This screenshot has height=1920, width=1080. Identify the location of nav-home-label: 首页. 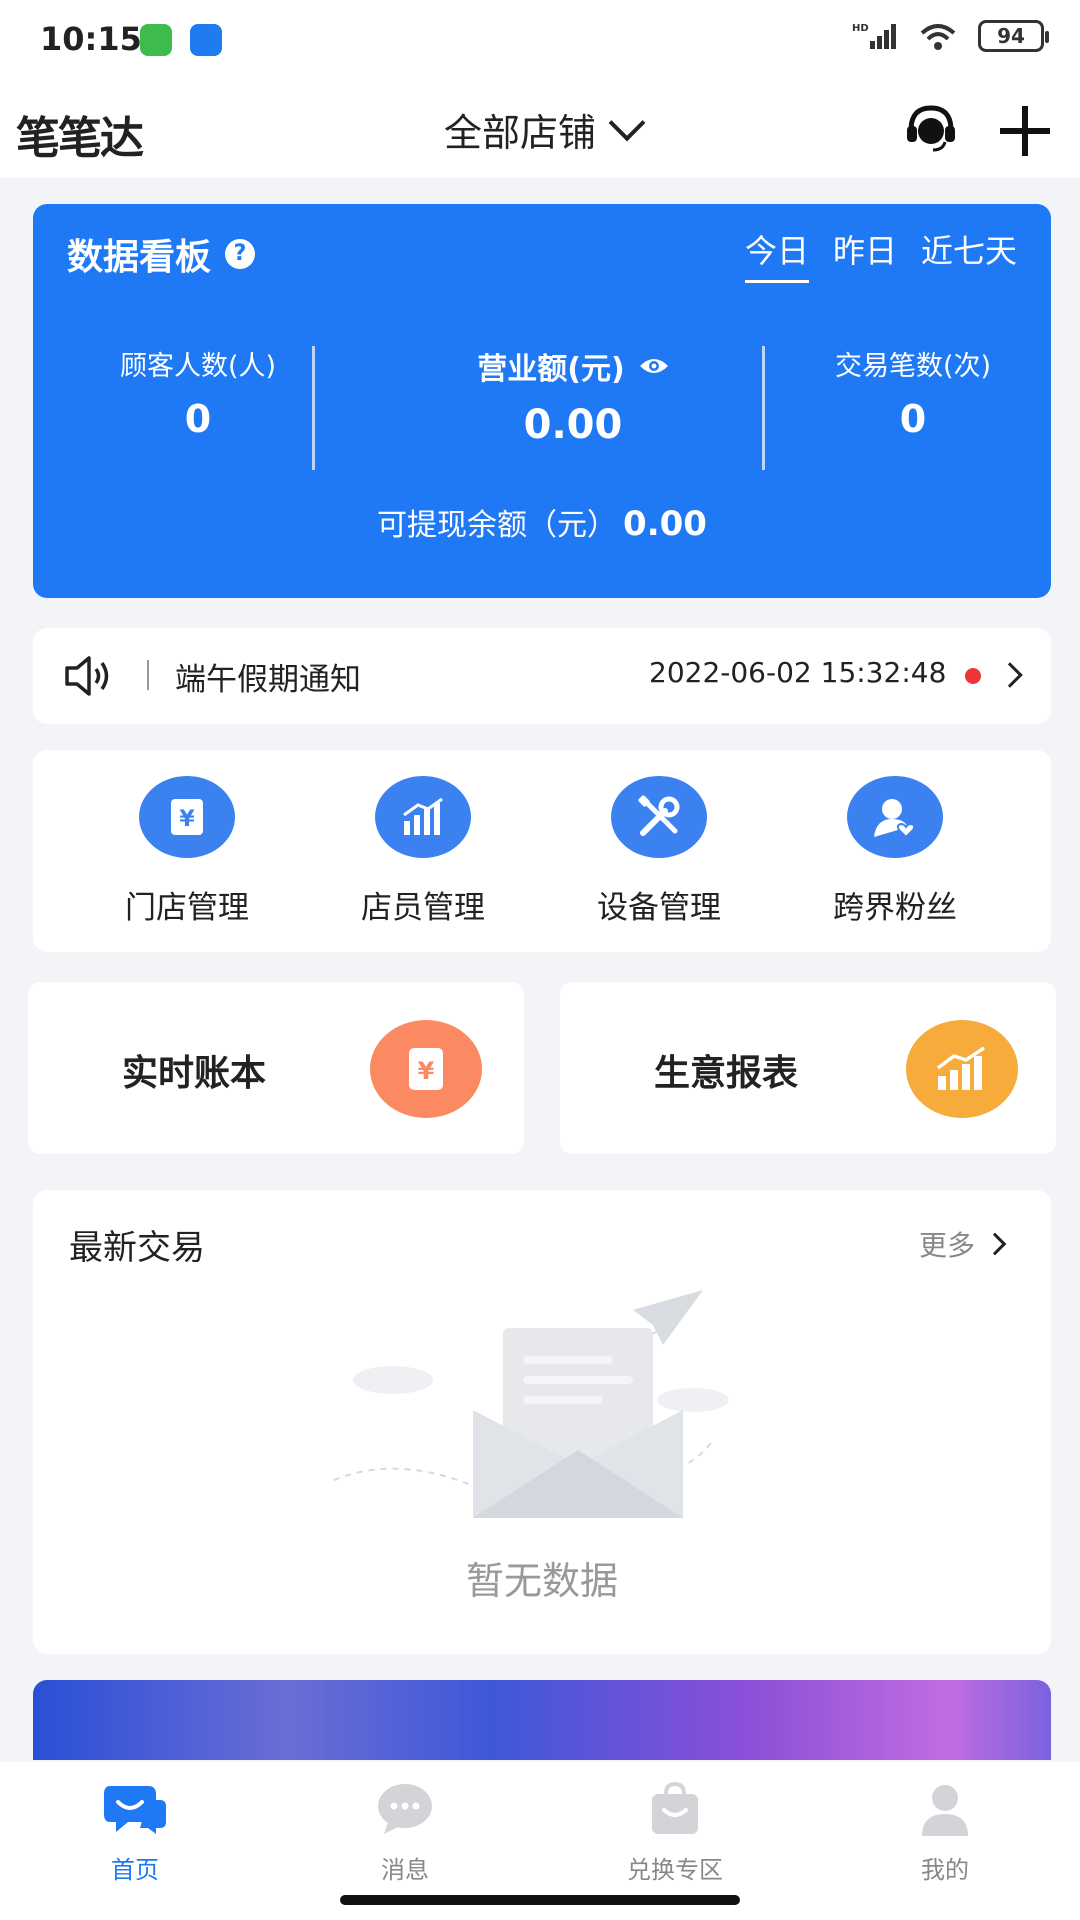
(135, 1870).